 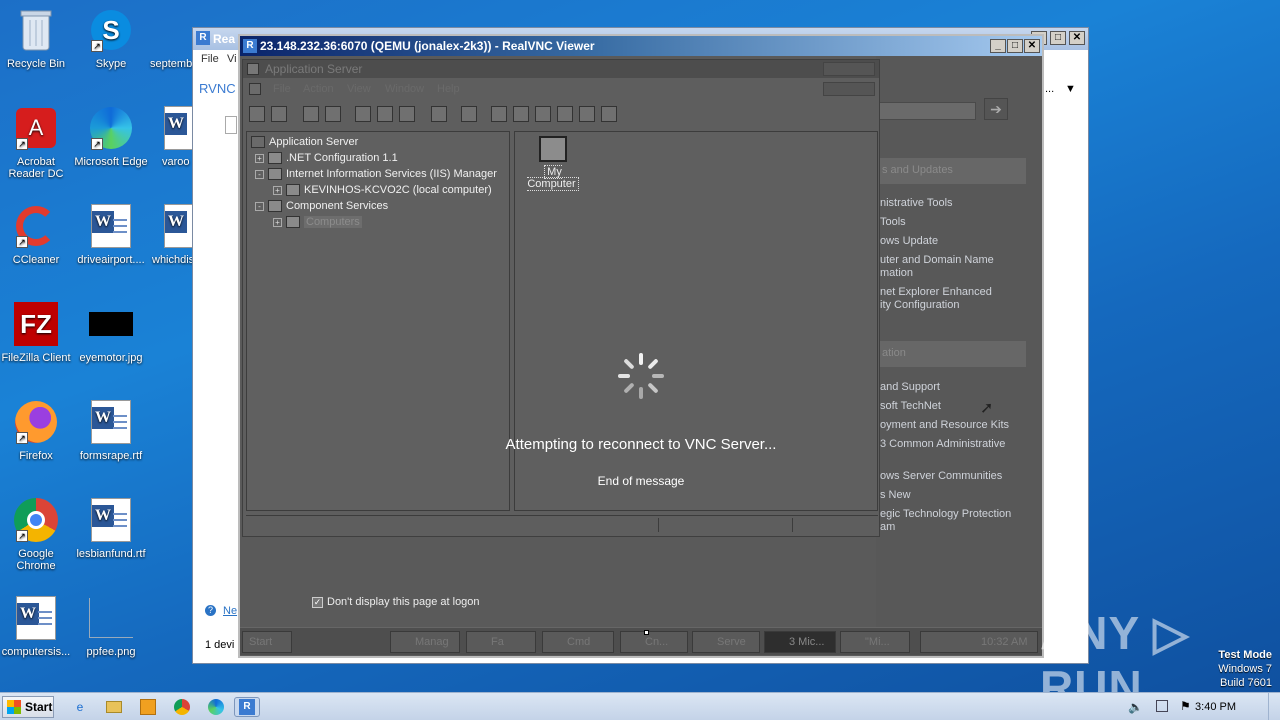 I want to click on windows-logo-icon, so click(x=14, y=707).